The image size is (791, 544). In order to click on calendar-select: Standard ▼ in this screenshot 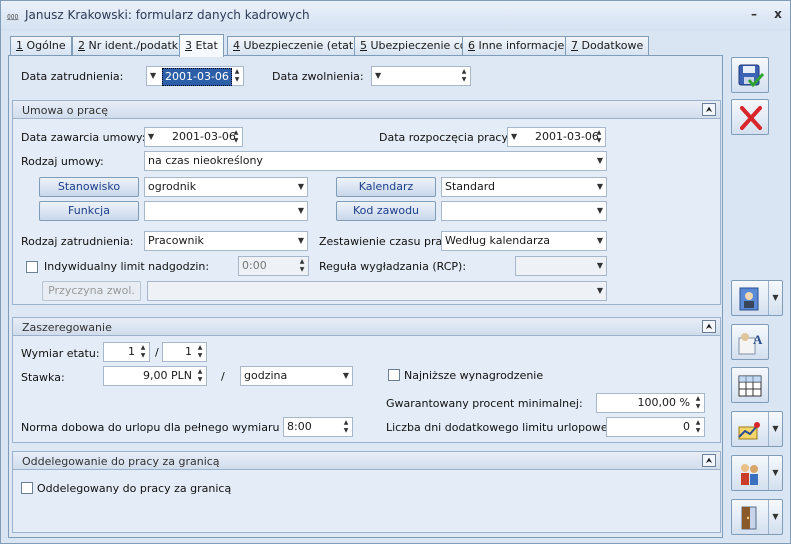, I will do `click(524, 187)`.